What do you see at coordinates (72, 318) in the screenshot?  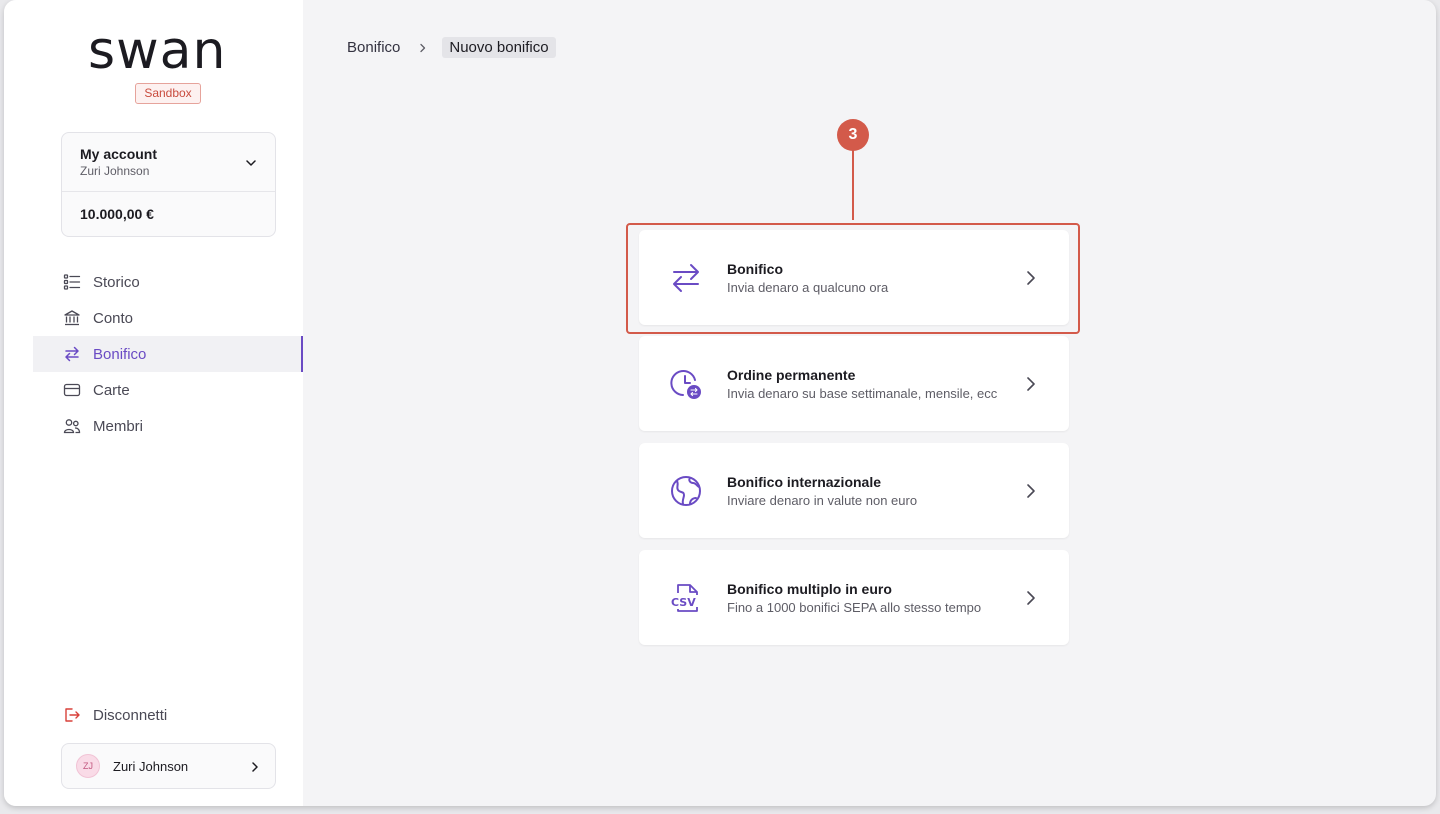 I see `bank-icon` at bounding box center [72, 318].